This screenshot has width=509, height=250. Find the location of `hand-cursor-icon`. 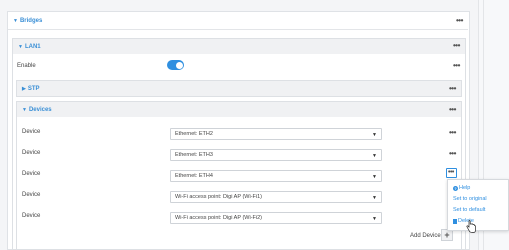

hand-cursor-icon is located at coordinates (471, 226).